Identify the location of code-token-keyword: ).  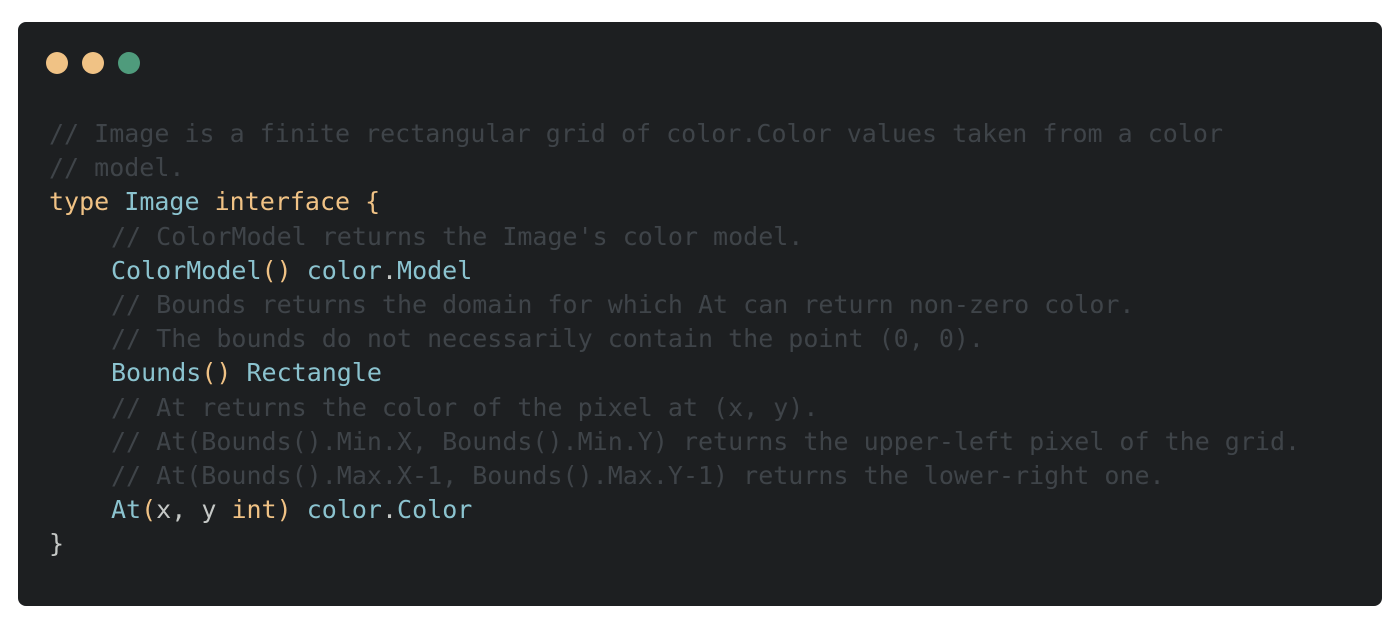
(284, 510).